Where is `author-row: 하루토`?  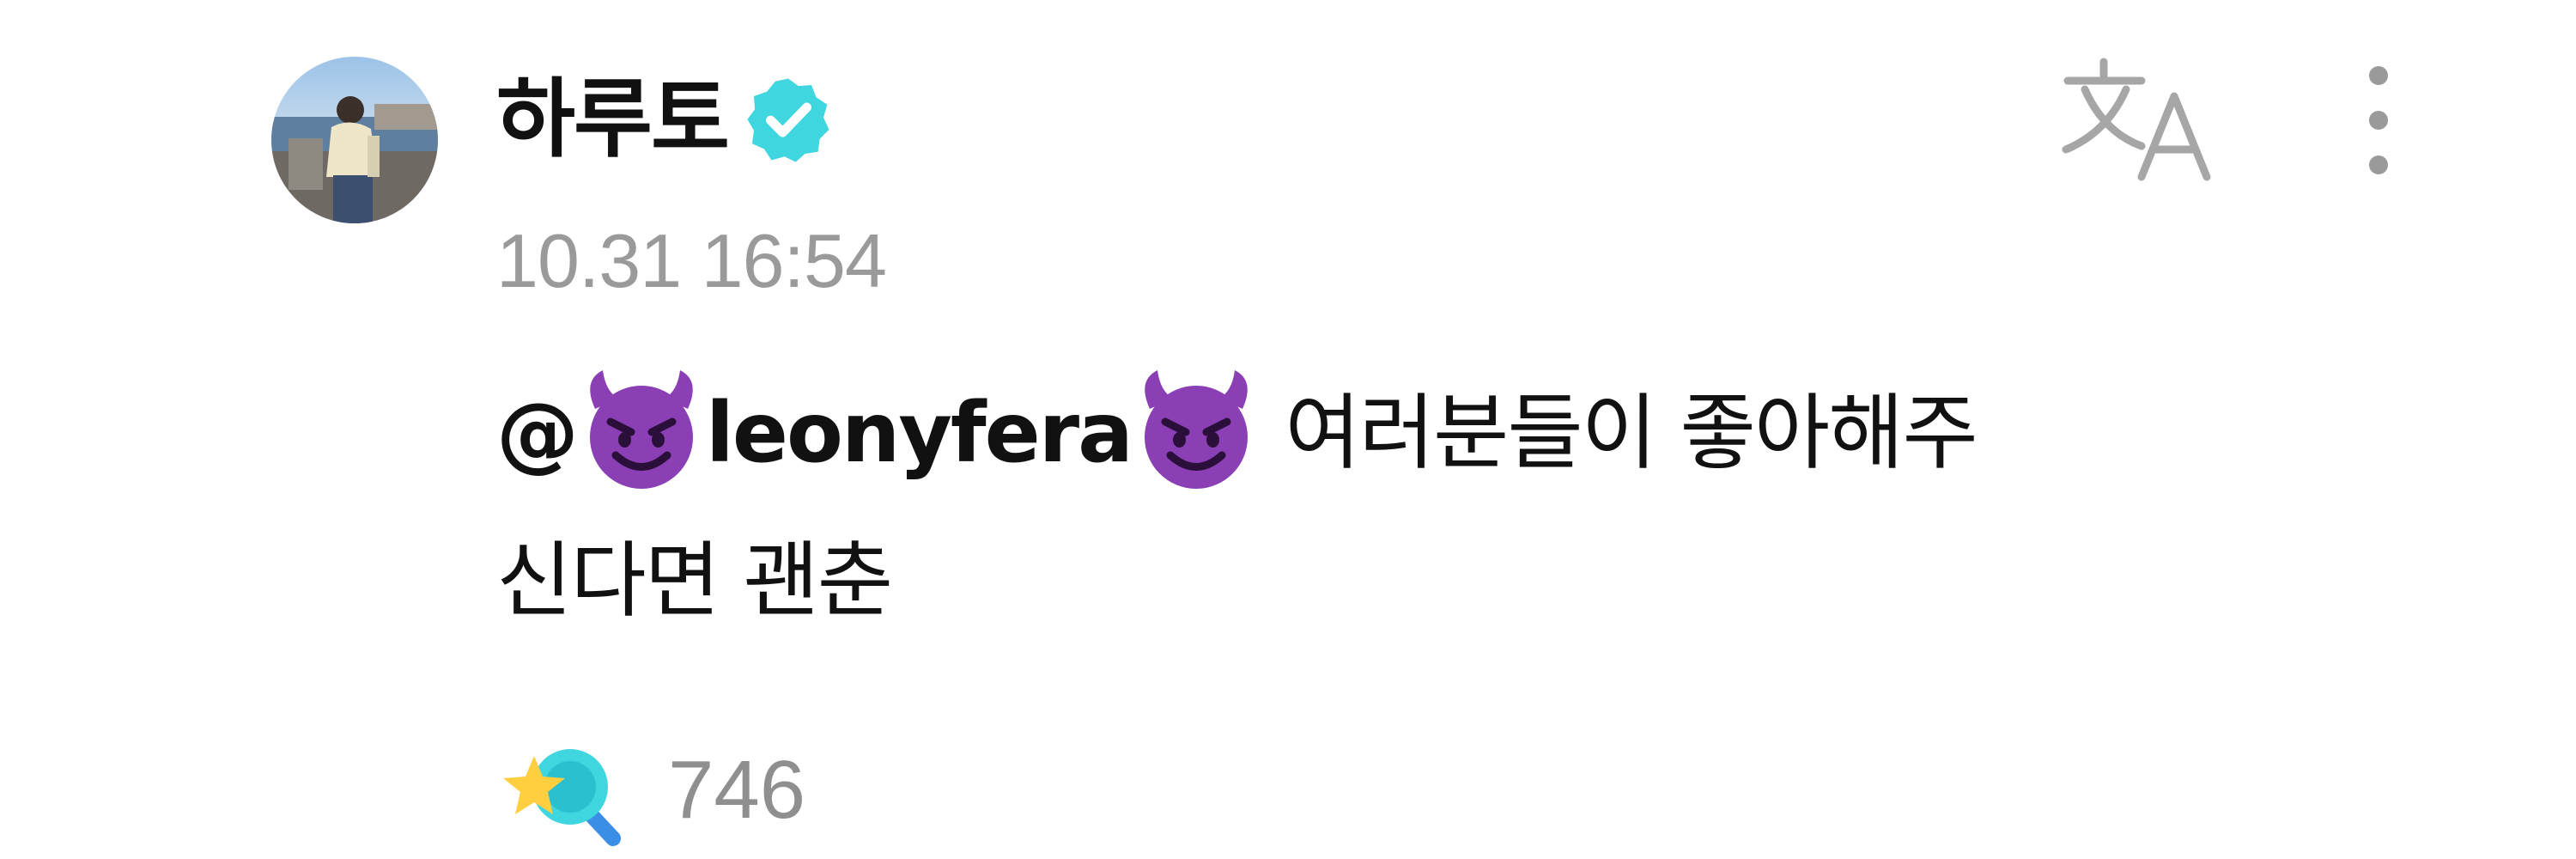
author-row: 하루토 is located at coordinates (665, 119).